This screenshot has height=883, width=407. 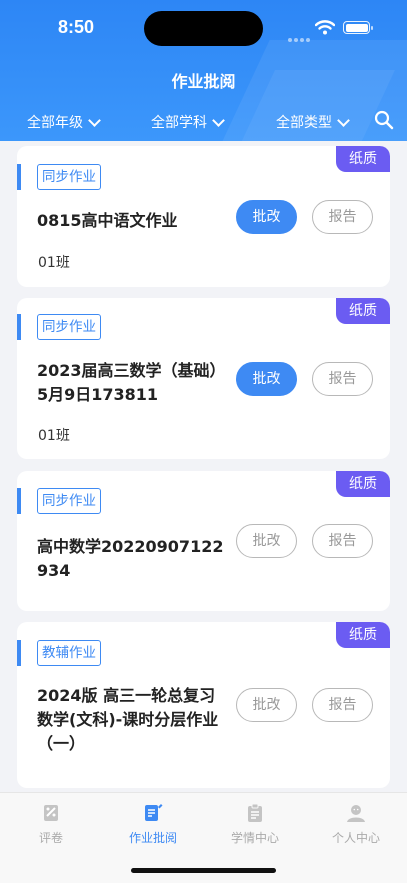 I want to click on tab-personal-center: 个人中心, so click(x=356, y=824).